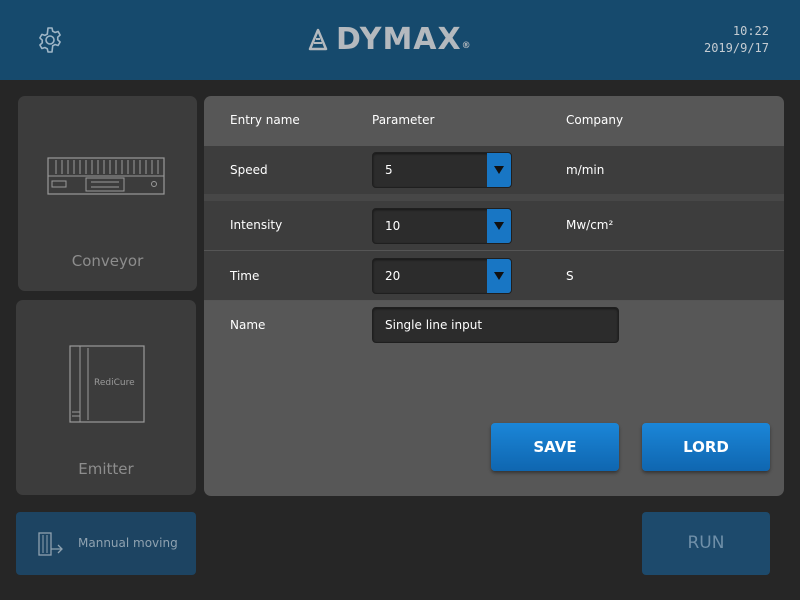 The image size is (800, 600). I want to click on manual-moving-label: Mannual moving, so click(128, 543).